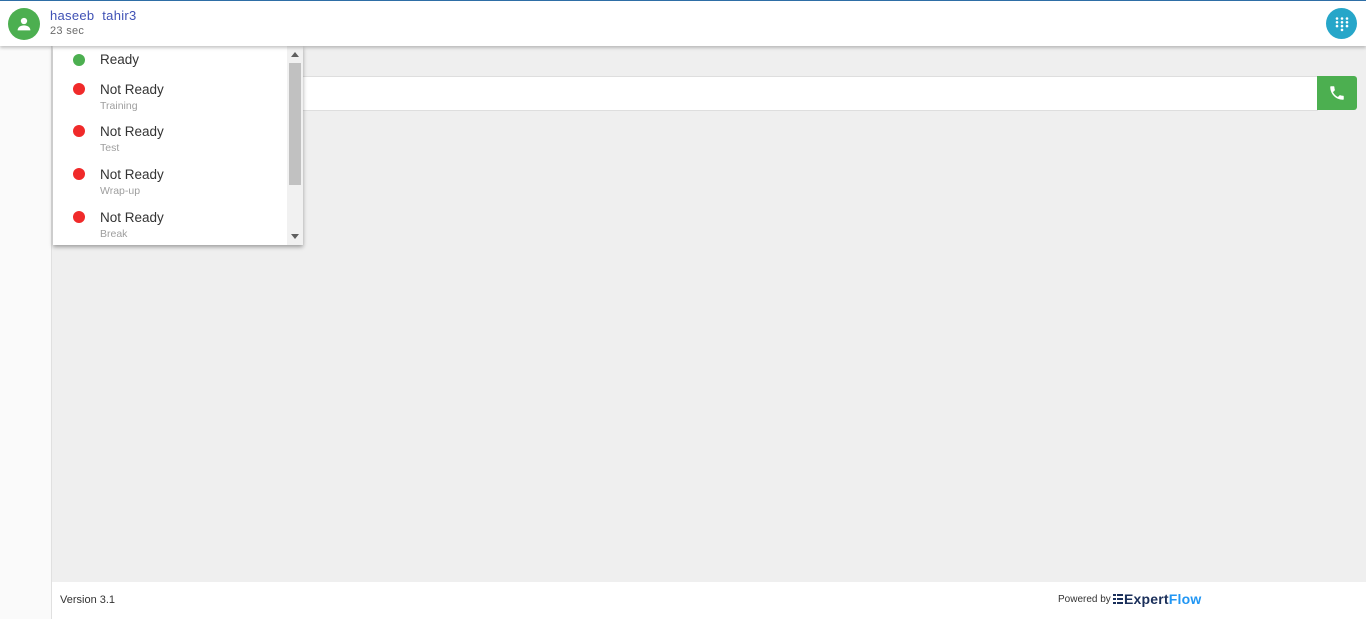 Image resolution: width=1366 pixels, height=619 pixels. Describe the element at coordinates (26, 332) in the screenshot. I see `left-sidebar` at that location.